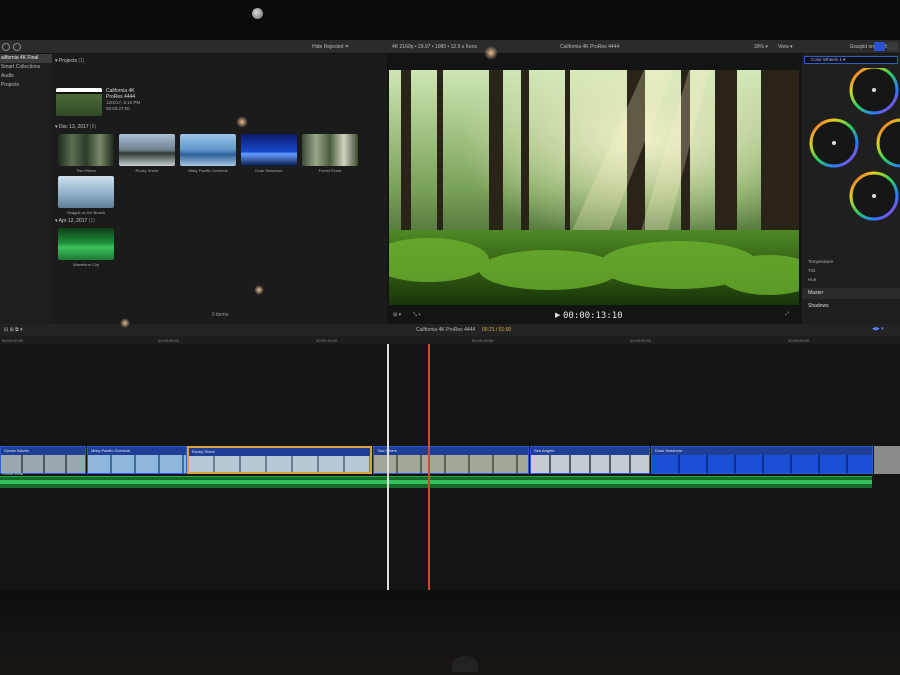 This screenshot has width=900, height=675. Describe the element at coordinates (388, 467) in the screenshot. I see `skimmer-line` at that location.